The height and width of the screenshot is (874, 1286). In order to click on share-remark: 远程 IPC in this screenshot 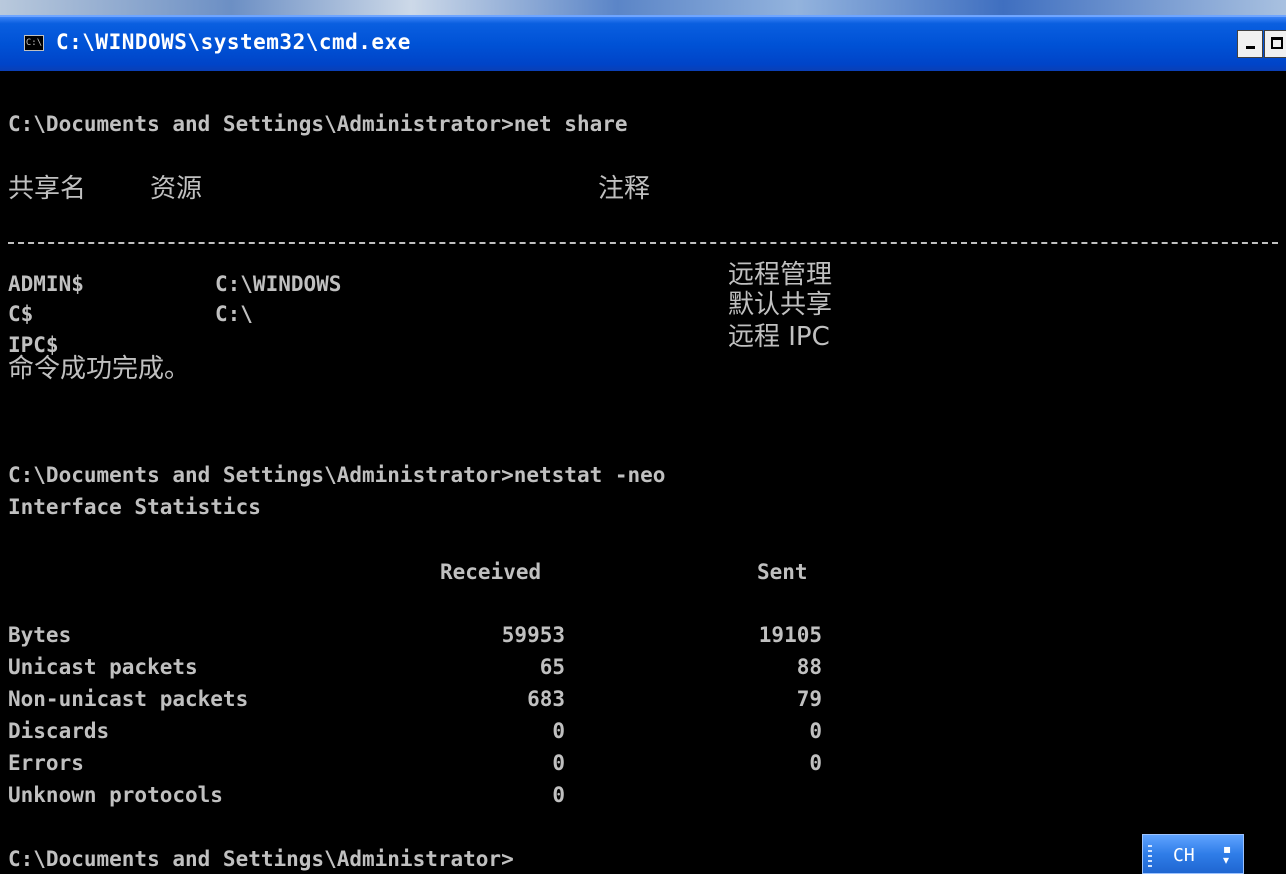, I will do `click(779, 337)`.